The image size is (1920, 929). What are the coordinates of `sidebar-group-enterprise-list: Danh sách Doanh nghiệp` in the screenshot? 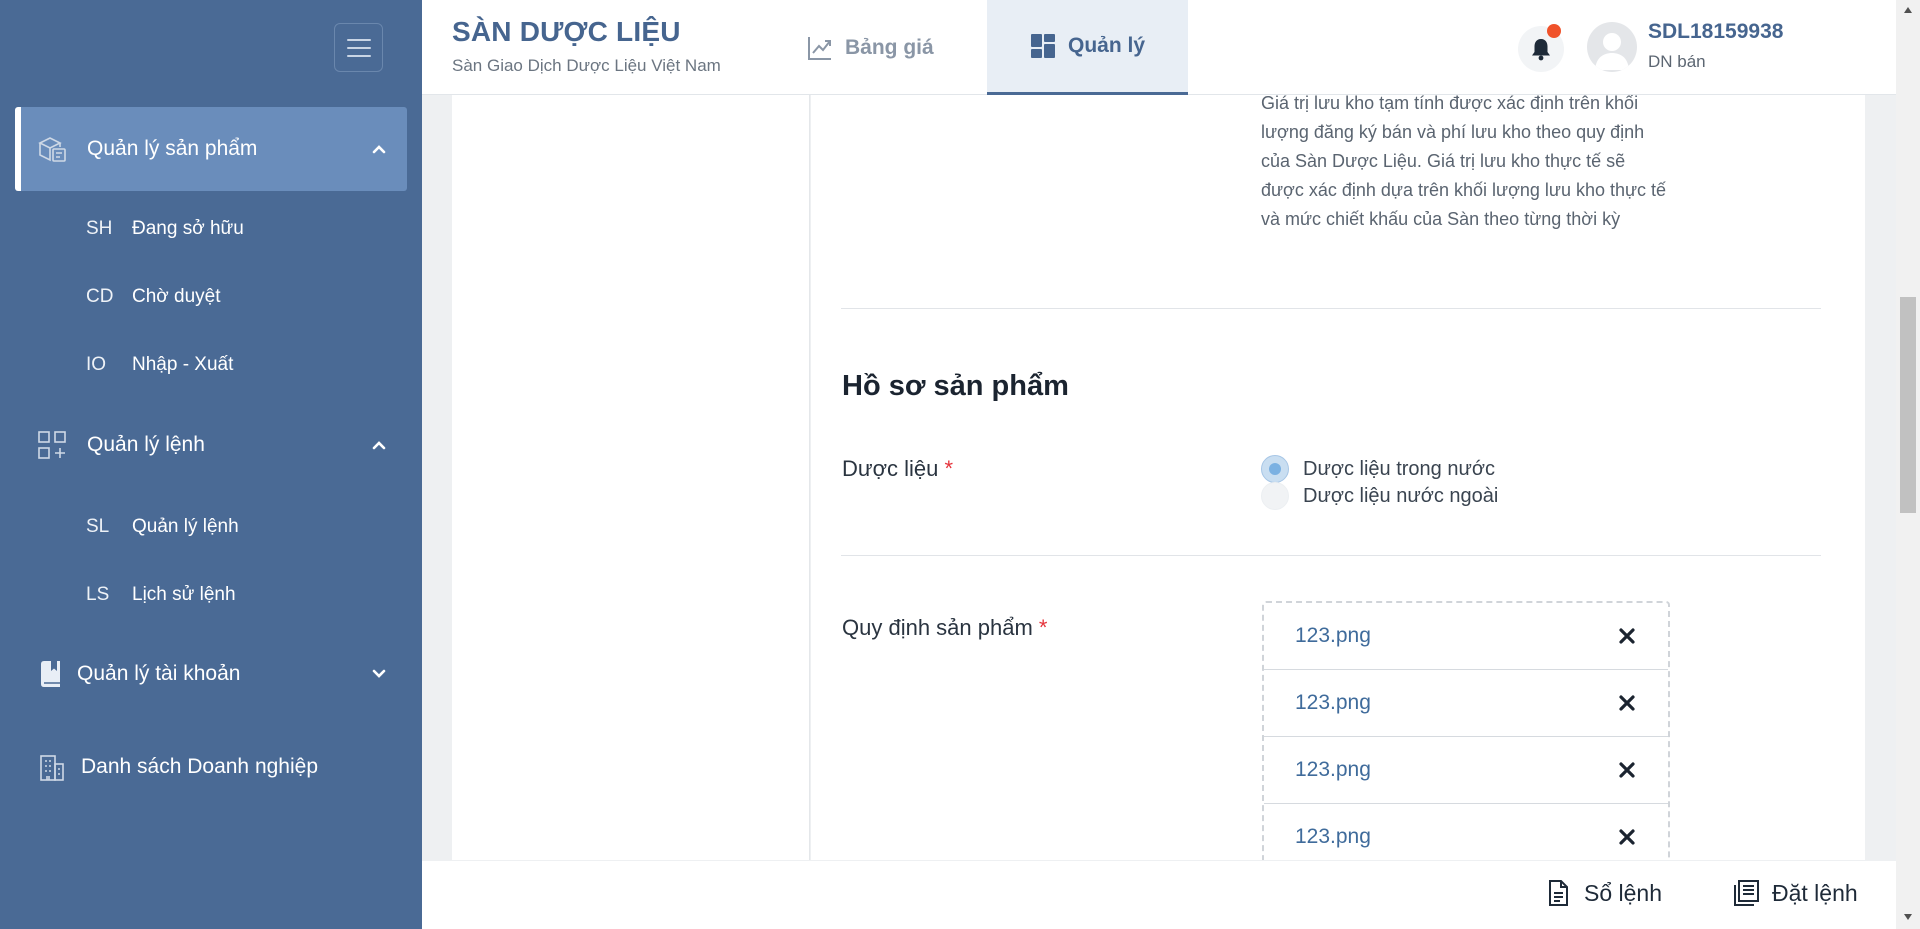 It's located at (211, 767).